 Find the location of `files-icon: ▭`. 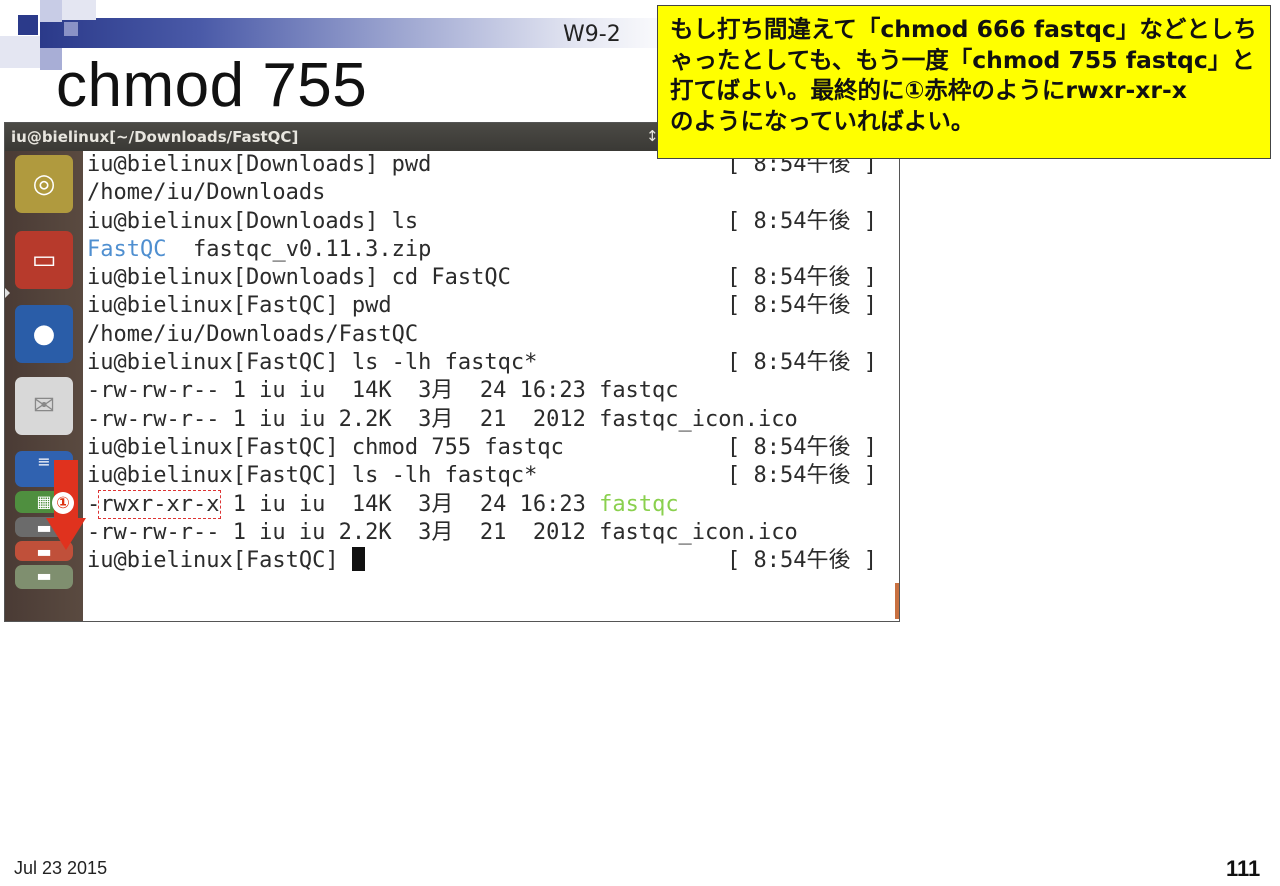

files-icon: ▭ is located at coordinates (44, 260).